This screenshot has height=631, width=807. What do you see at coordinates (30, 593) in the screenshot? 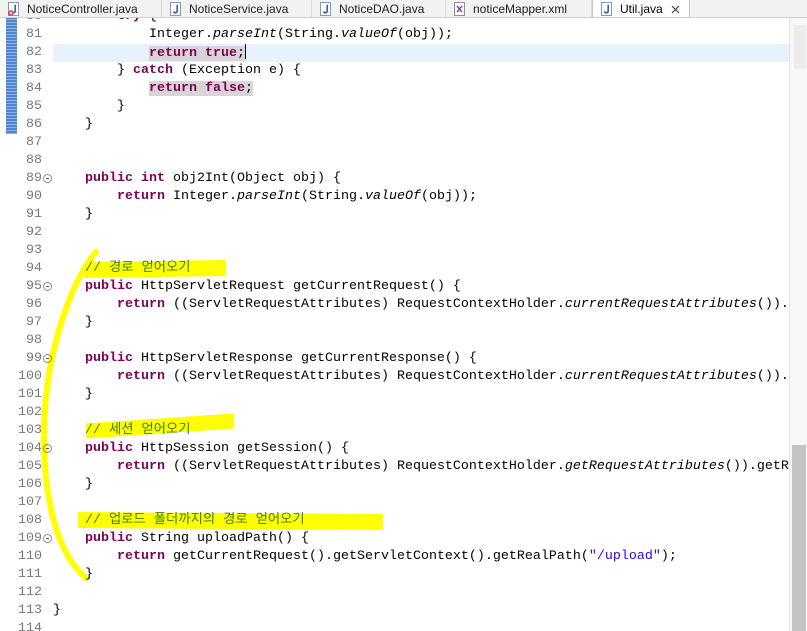
I see `line-number: 112` at bounding box center [30, 593].